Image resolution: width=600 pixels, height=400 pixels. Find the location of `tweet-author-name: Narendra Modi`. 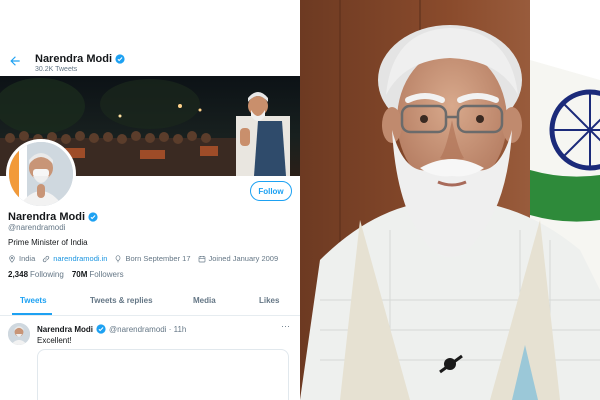

tweet-author-name: Narendra Modi is located at coordinates (65, 329).